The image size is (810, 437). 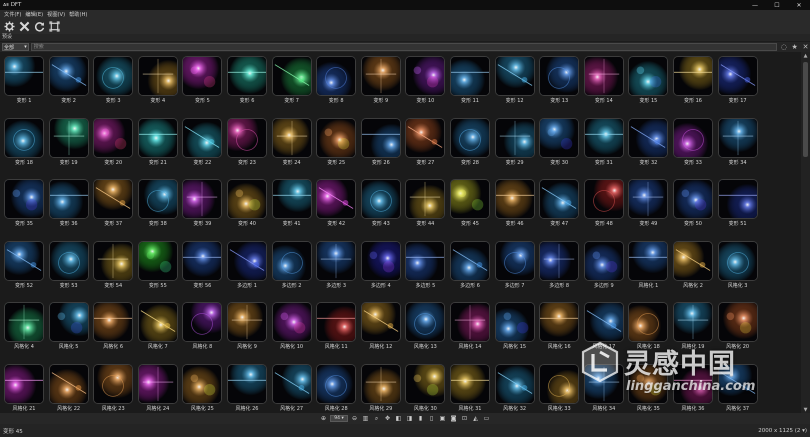 What do you see at coordinates (376, 418) in the screenshot?
I see `magnifier-icon: ⌕` at bounding box center [376, 418].